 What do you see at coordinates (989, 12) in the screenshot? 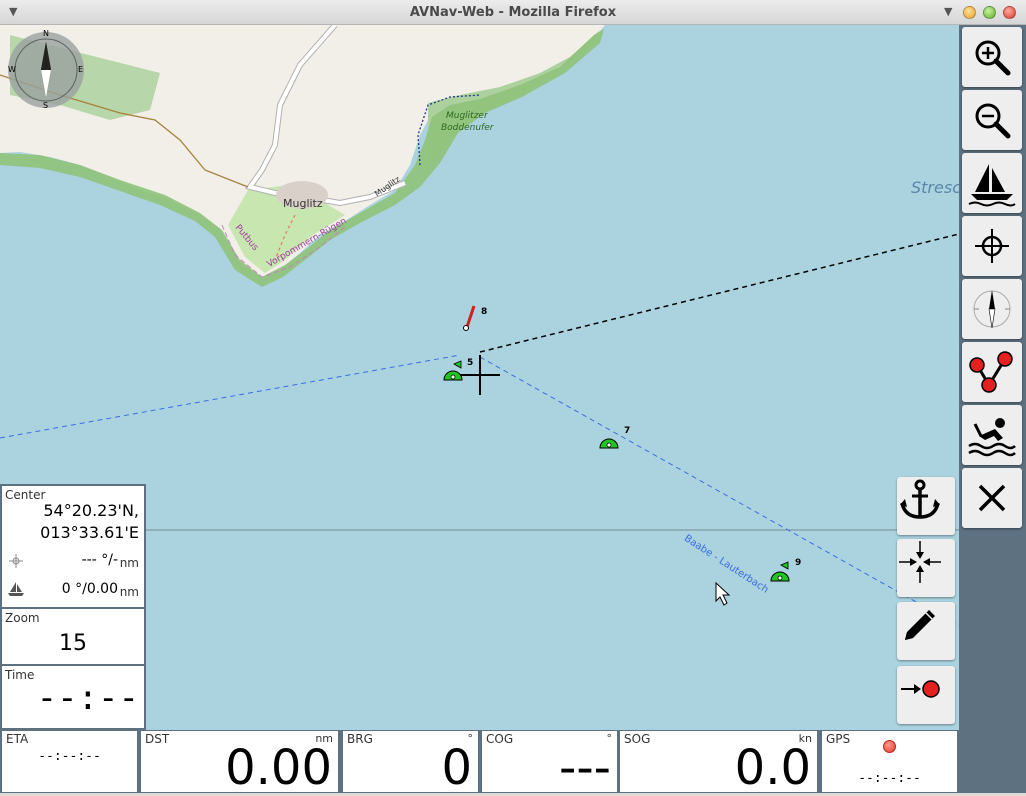
I see `maximize-button` at bounding box center [989, 12].